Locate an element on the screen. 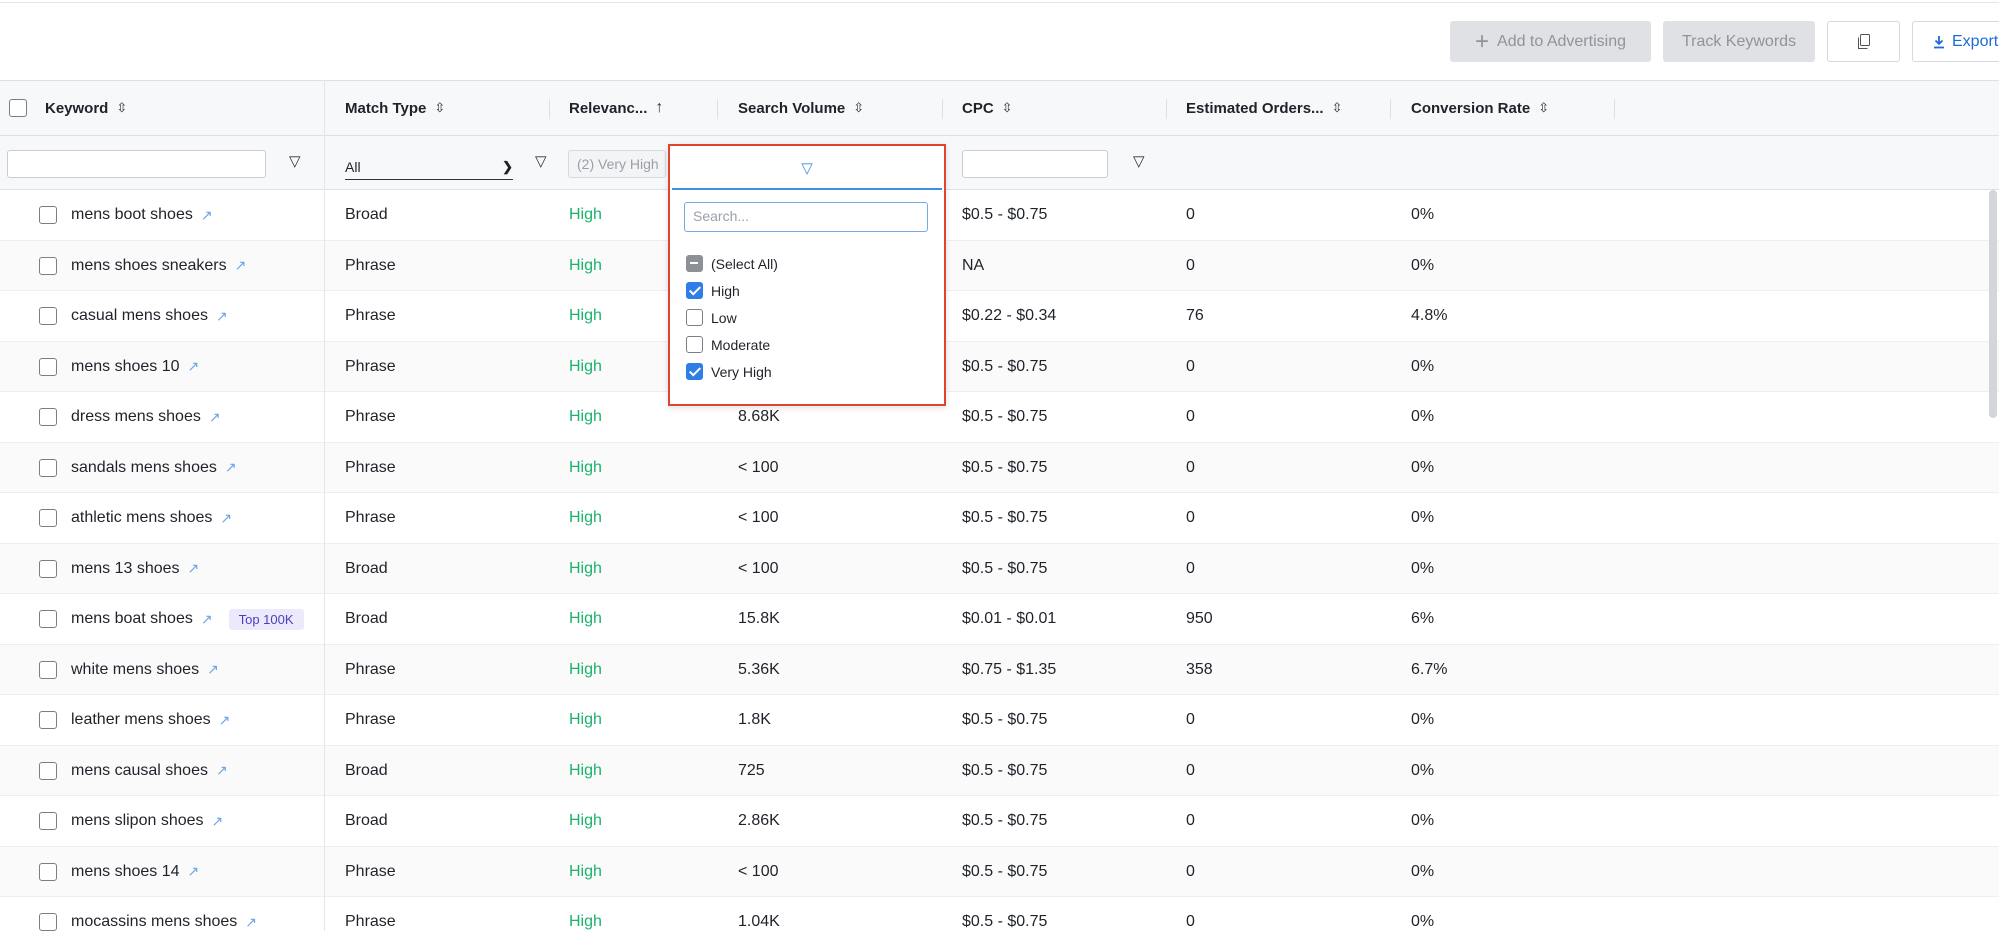 This screenshot has width=1999, height=931. header-conversion-rate: Conversion Rate ⇳ is located at coordinates (1480, 108).